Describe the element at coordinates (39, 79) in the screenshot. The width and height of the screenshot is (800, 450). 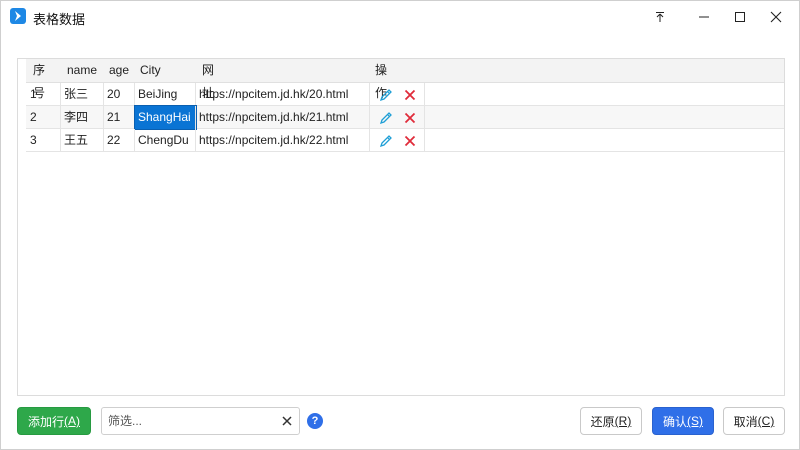
I see `header-index: 序号` at that location.